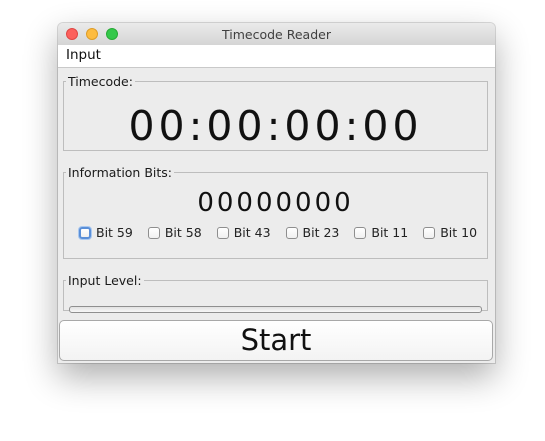  I want to click on start-button: Start, so click(276, 340).